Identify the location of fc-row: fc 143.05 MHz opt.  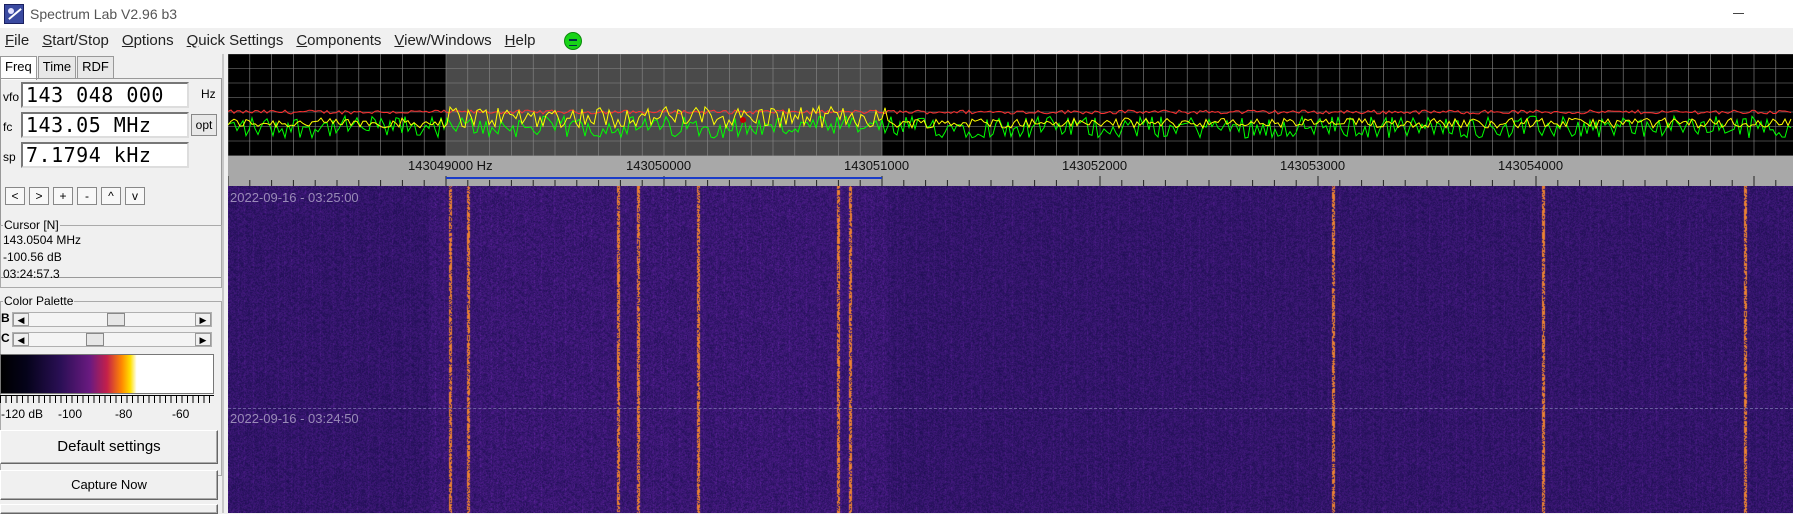
(112, 126).